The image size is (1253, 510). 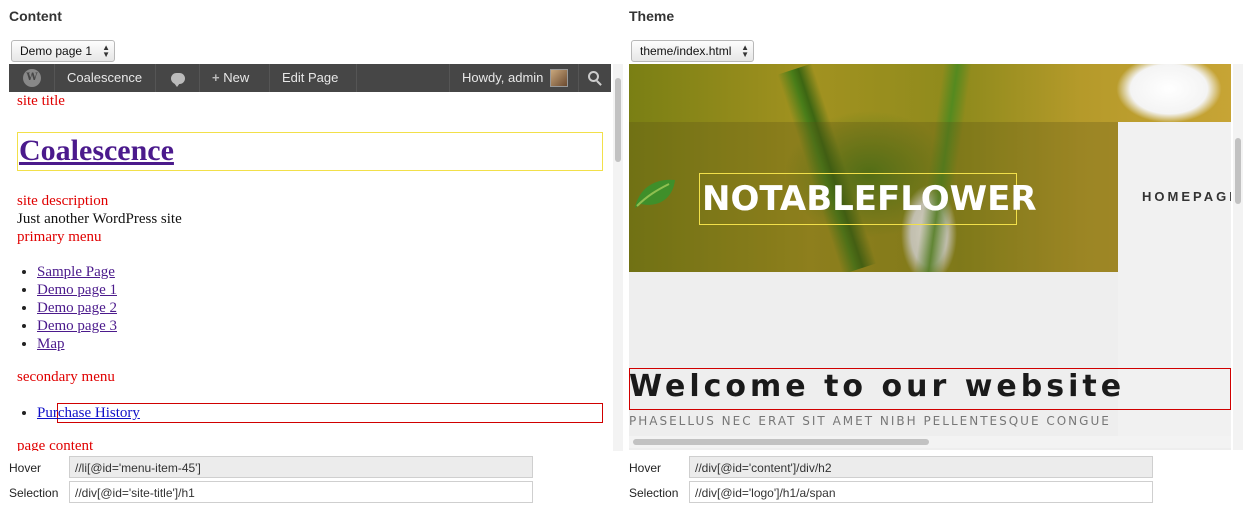 What do you see at coordinates (654, 493) in the screenshot?
I see `theme-selection-label: Selection` at bounding box center [654, 493].